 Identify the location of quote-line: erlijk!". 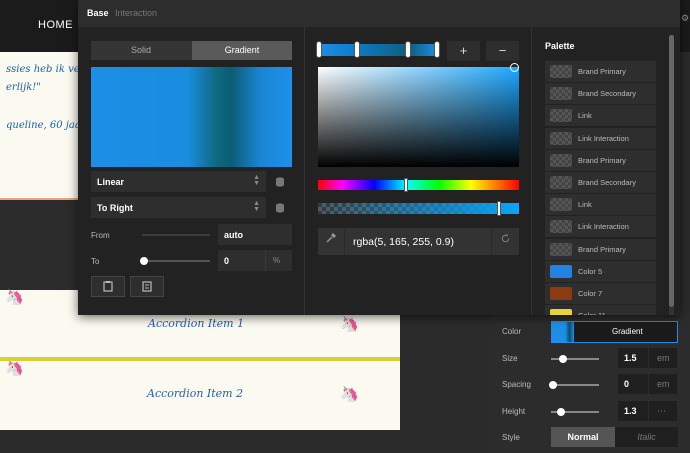
(23, 87).